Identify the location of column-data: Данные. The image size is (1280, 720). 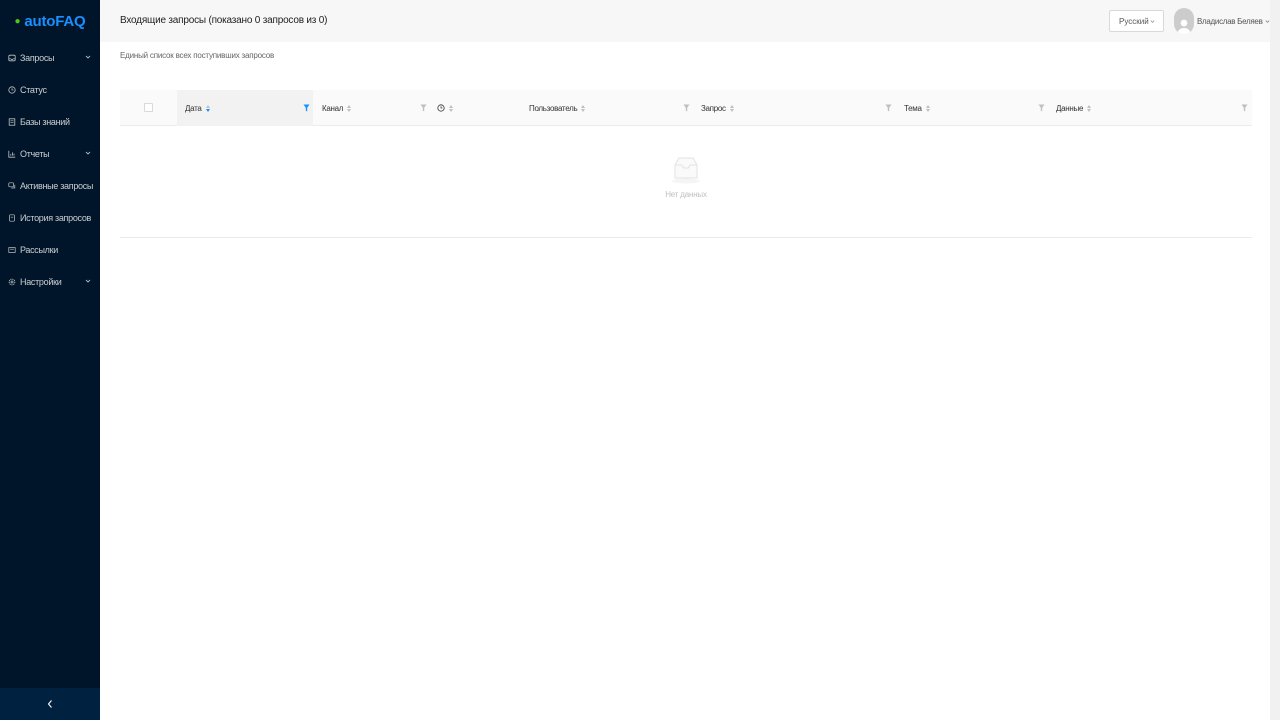
(1150, 108).